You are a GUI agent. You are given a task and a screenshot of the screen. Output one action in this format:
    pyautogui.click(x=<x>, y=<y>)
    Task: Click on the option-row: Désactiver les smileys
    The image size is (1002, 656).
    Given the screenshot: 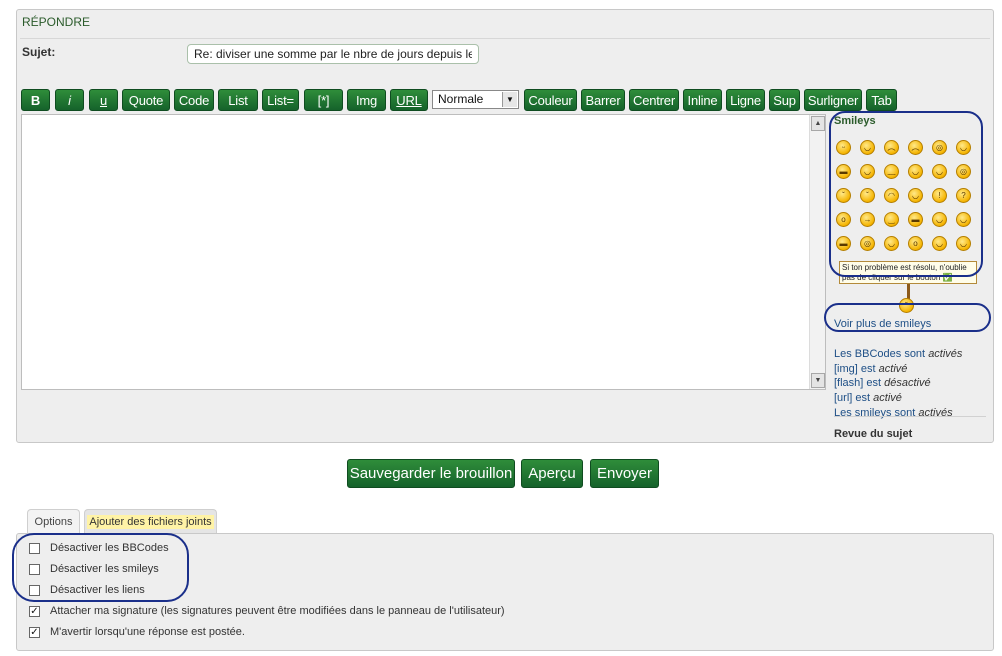 What is the action you would take?
    pyautogui.click(x=94, y=569)
    